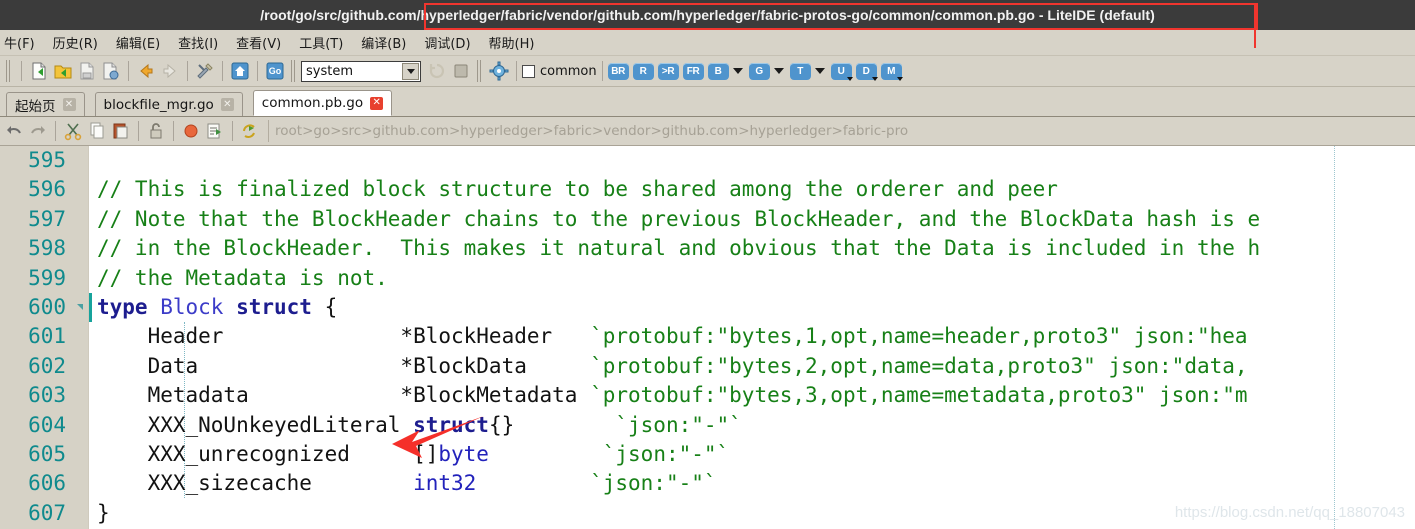  I want to click on menu-item-edit: 编辑(E), so click(138, 42).